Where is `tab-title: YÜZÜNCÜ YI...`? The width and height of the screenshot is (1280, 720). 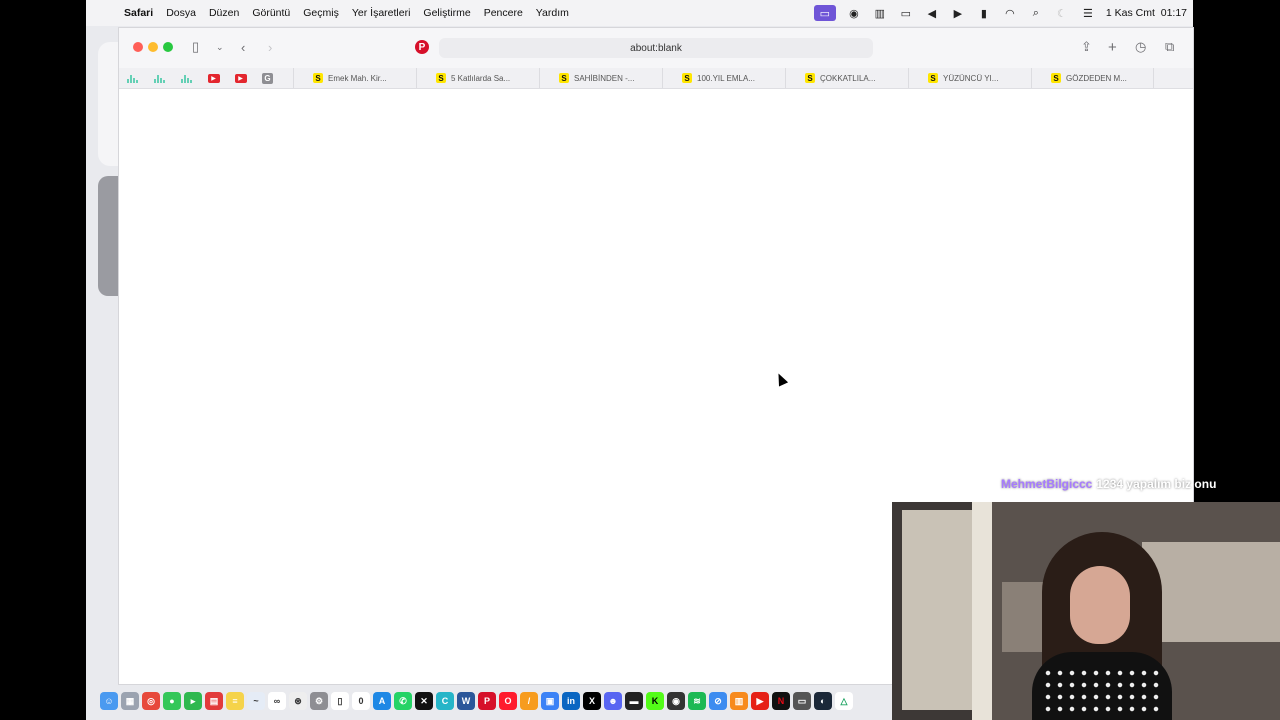
tab-title: YÜZÜNCÜ YI... is located at coordinates (971, 78).